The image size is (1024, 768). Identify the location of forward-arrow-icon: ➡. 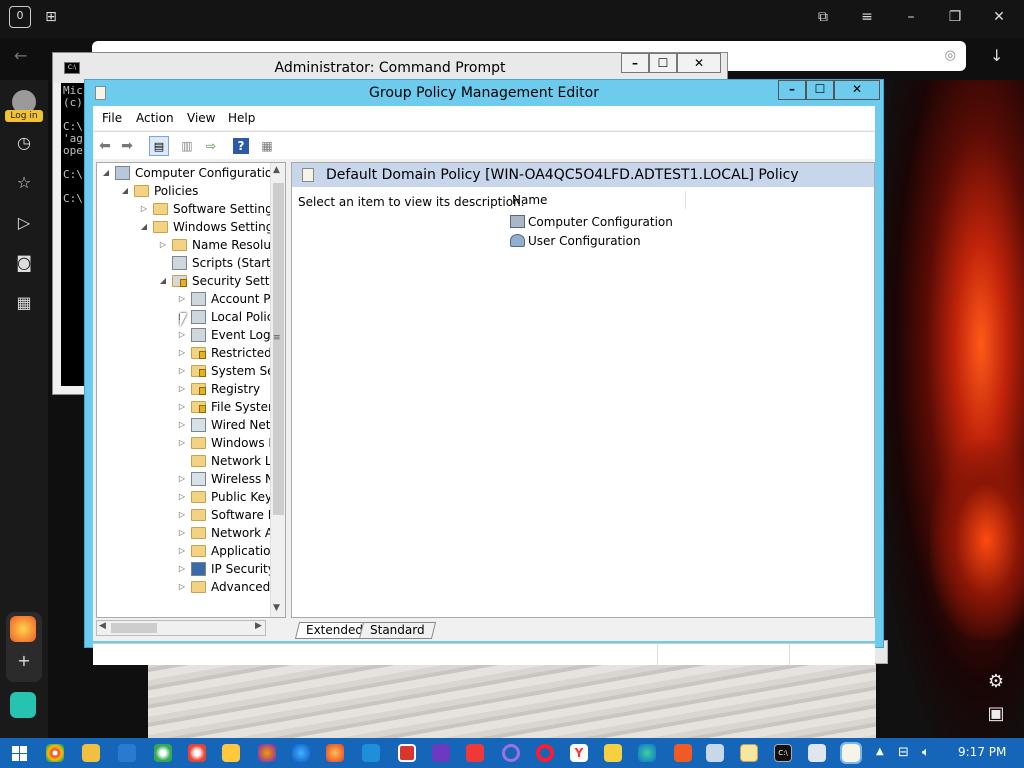
(127, 146).